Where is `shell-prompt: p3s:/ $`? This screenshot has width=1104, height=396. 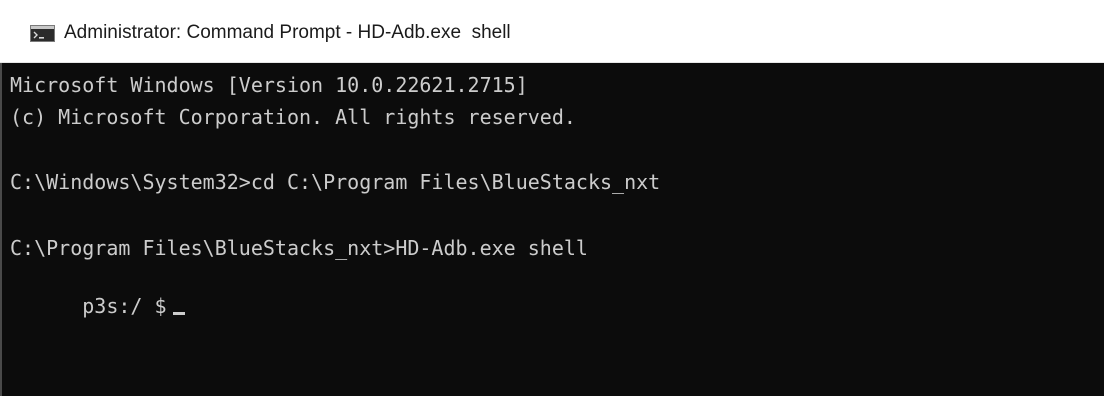 shell-prompt: p3s:/ $ is located at coordinates (124, 306).